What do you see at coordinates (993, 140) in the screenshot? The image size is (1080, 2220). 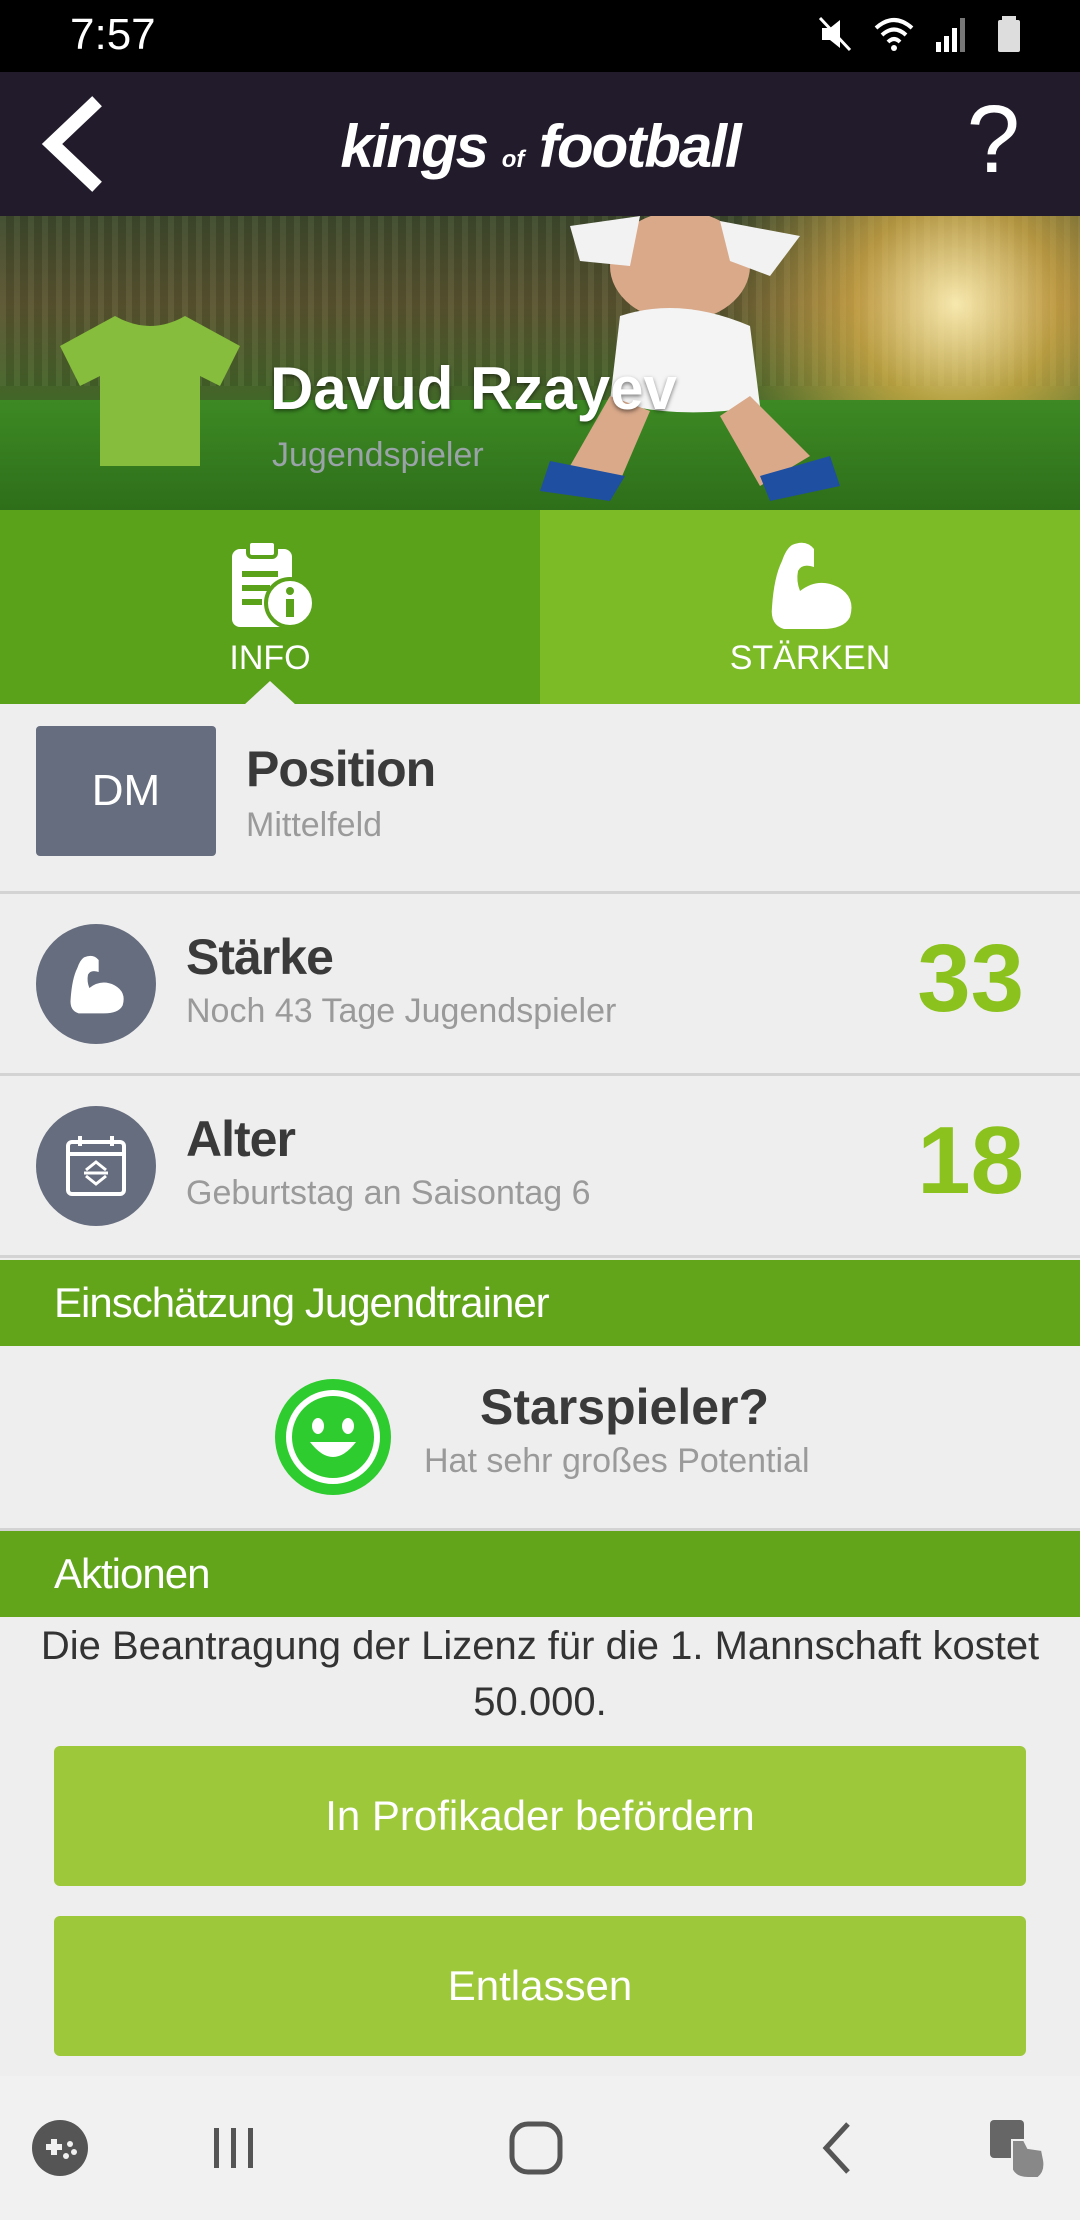 I see `help-button: ?` at bounding box center [993, 140].